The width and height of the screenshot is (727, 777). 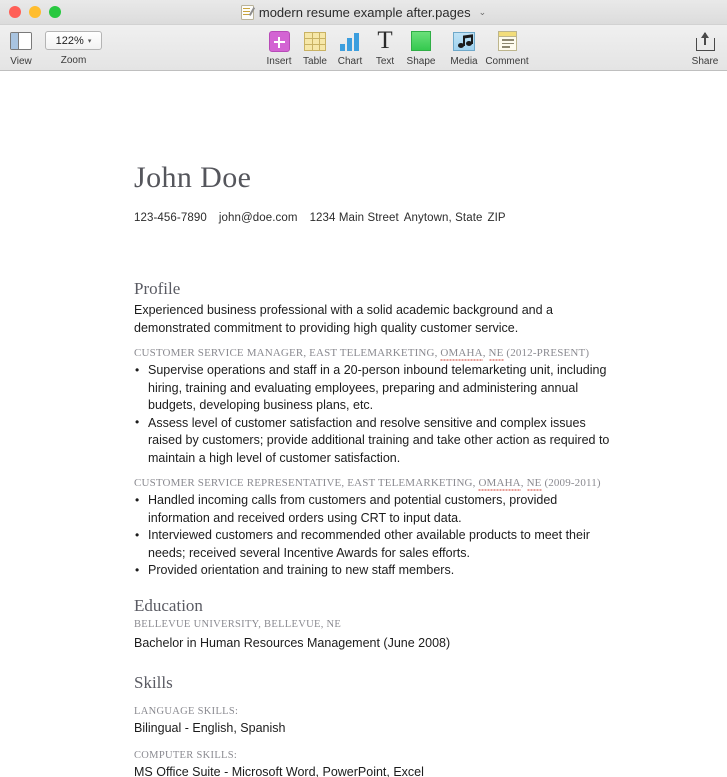 I want to click on close-button, so click(x=15, y=12).